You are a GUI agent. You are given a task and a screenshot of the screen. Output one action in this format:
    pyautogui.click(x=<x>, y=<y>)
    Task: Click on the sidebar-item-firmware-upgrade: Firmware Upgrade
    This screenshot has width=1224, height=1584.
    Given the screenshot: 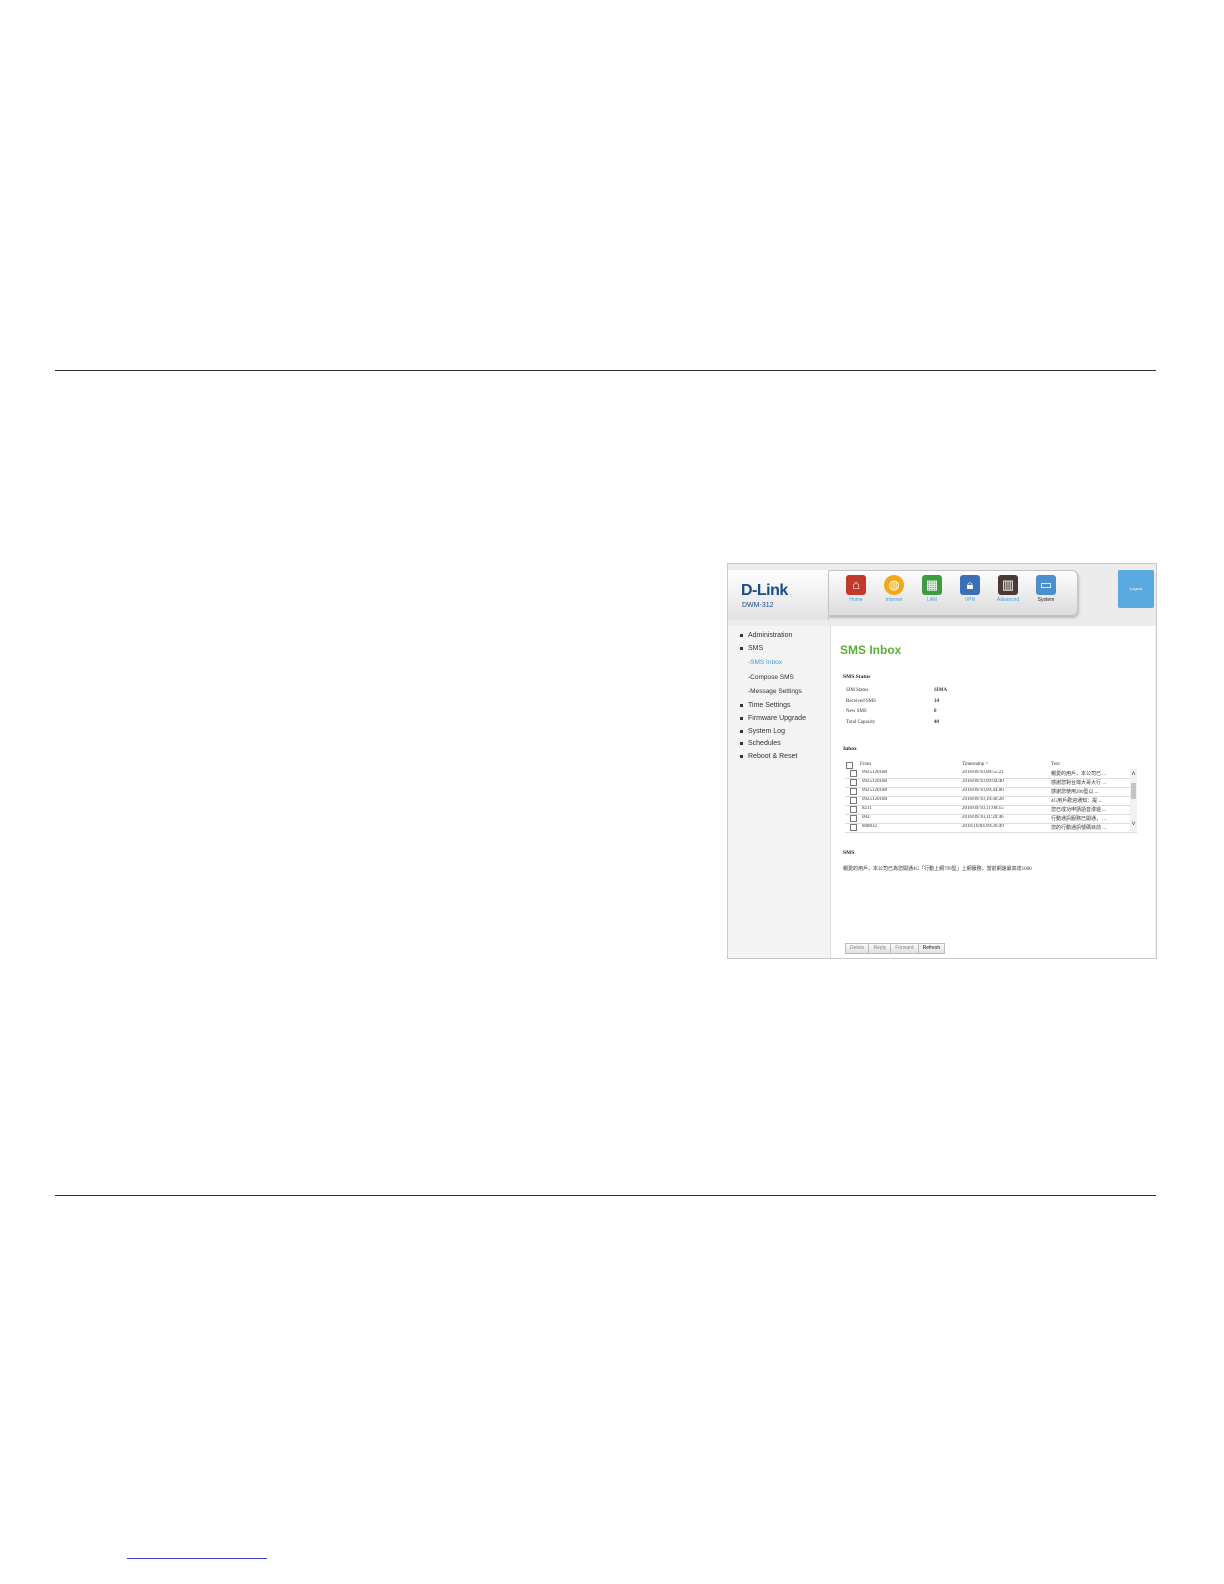 What is the action you would take?
    pyautogui.click(x=773, y=718)
    